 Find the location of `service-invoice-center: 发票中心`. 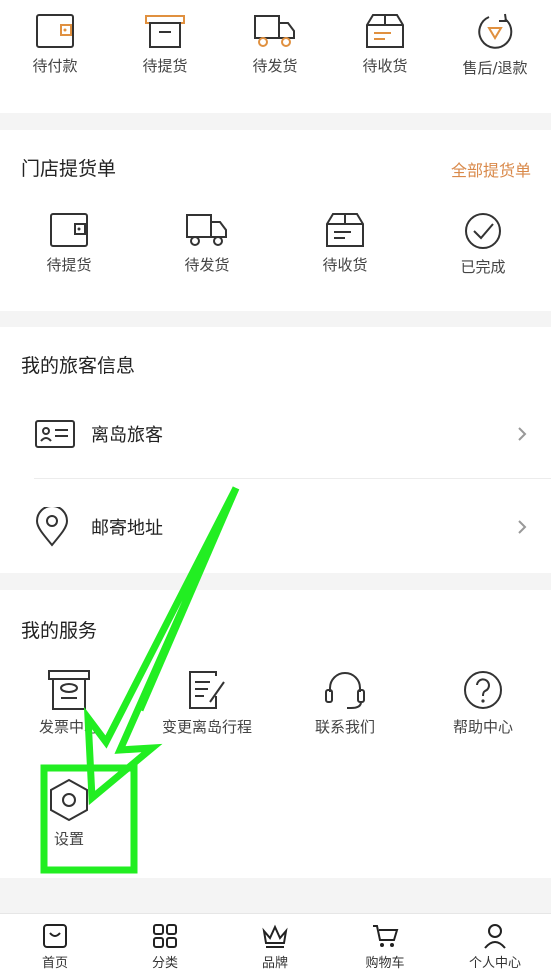

service-invoice-center: 发票中心 is located at coordinates (69, 703).